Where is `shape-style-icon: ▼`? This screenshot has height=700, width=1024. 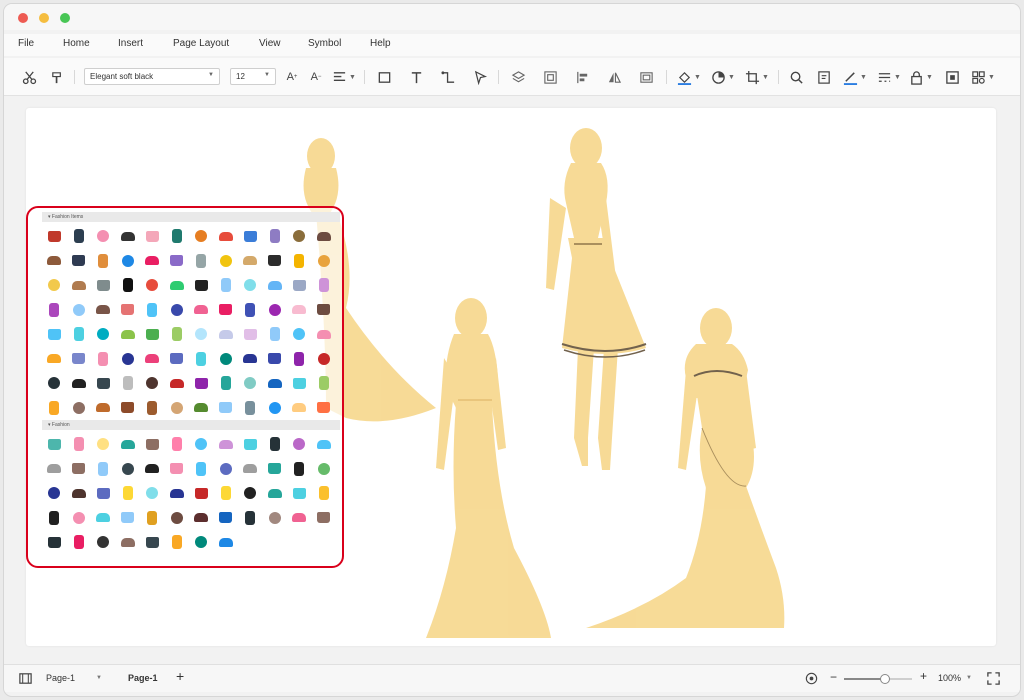 shape-style-icon: ▼ is located at coordinates (723, 77).